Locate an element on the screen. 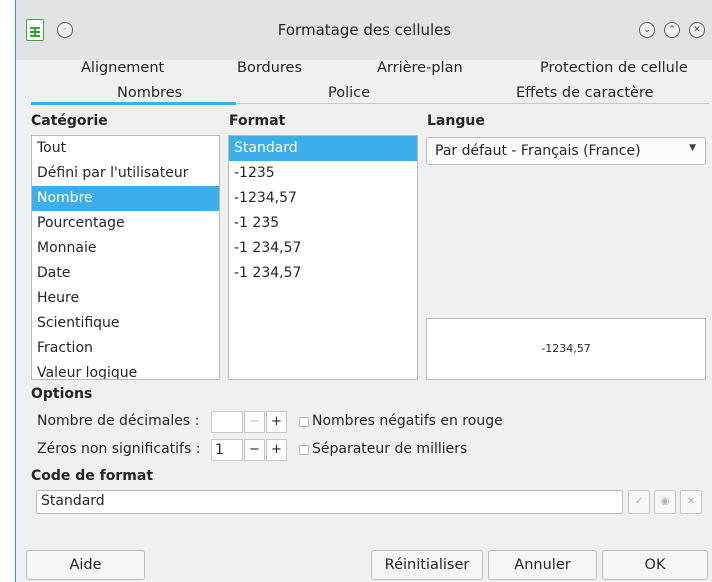 The height and width of the screenshot is (582, 712). titlebar: · Formatage des cellules ⌄ ⌃ ✕ is located at coordinates (364, 30).